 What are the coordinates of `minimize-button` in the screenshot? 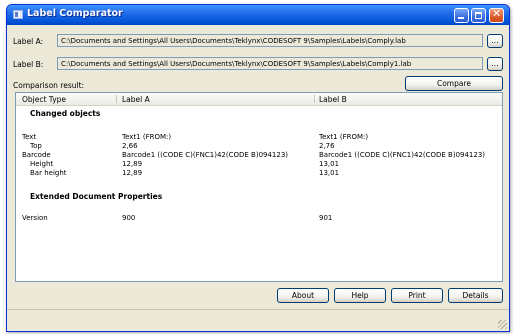 It's located at (461, 15).